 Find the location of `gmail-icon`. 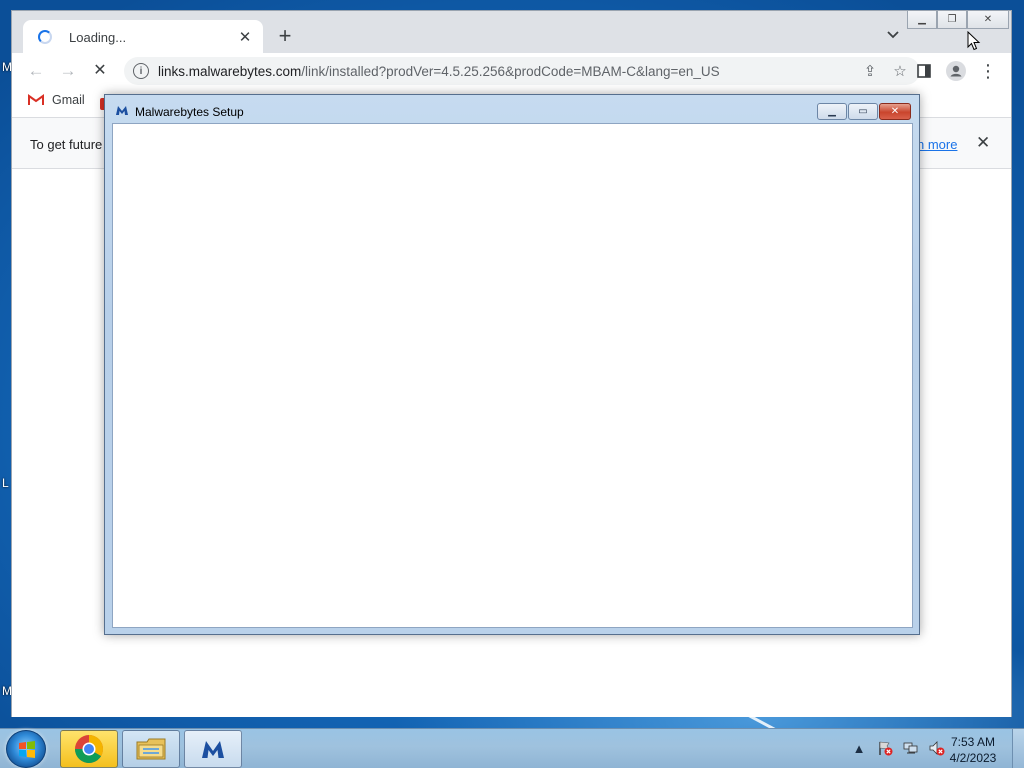

gmail-icon is located at coordinates (36, 99).